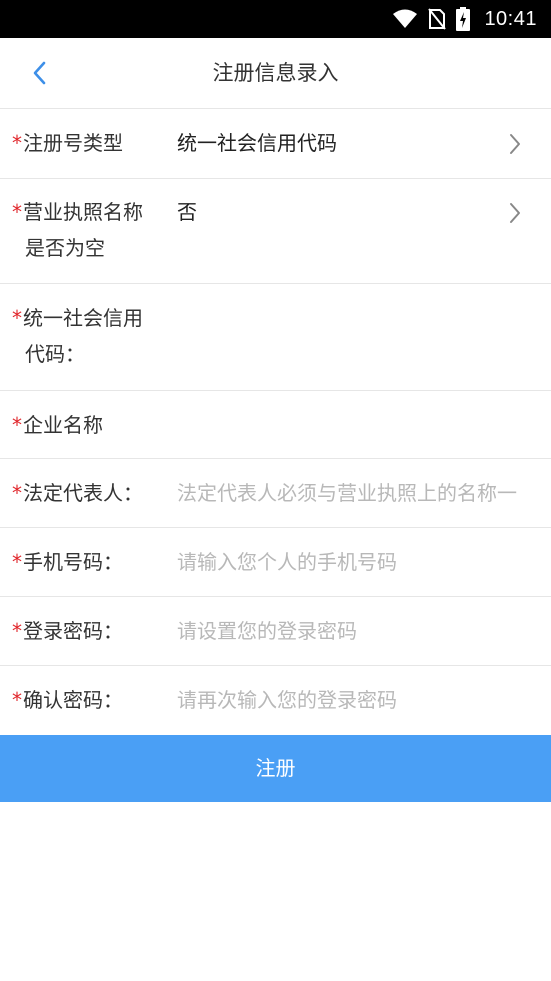  I want to click on register-button: 注册, so click(275, 768).